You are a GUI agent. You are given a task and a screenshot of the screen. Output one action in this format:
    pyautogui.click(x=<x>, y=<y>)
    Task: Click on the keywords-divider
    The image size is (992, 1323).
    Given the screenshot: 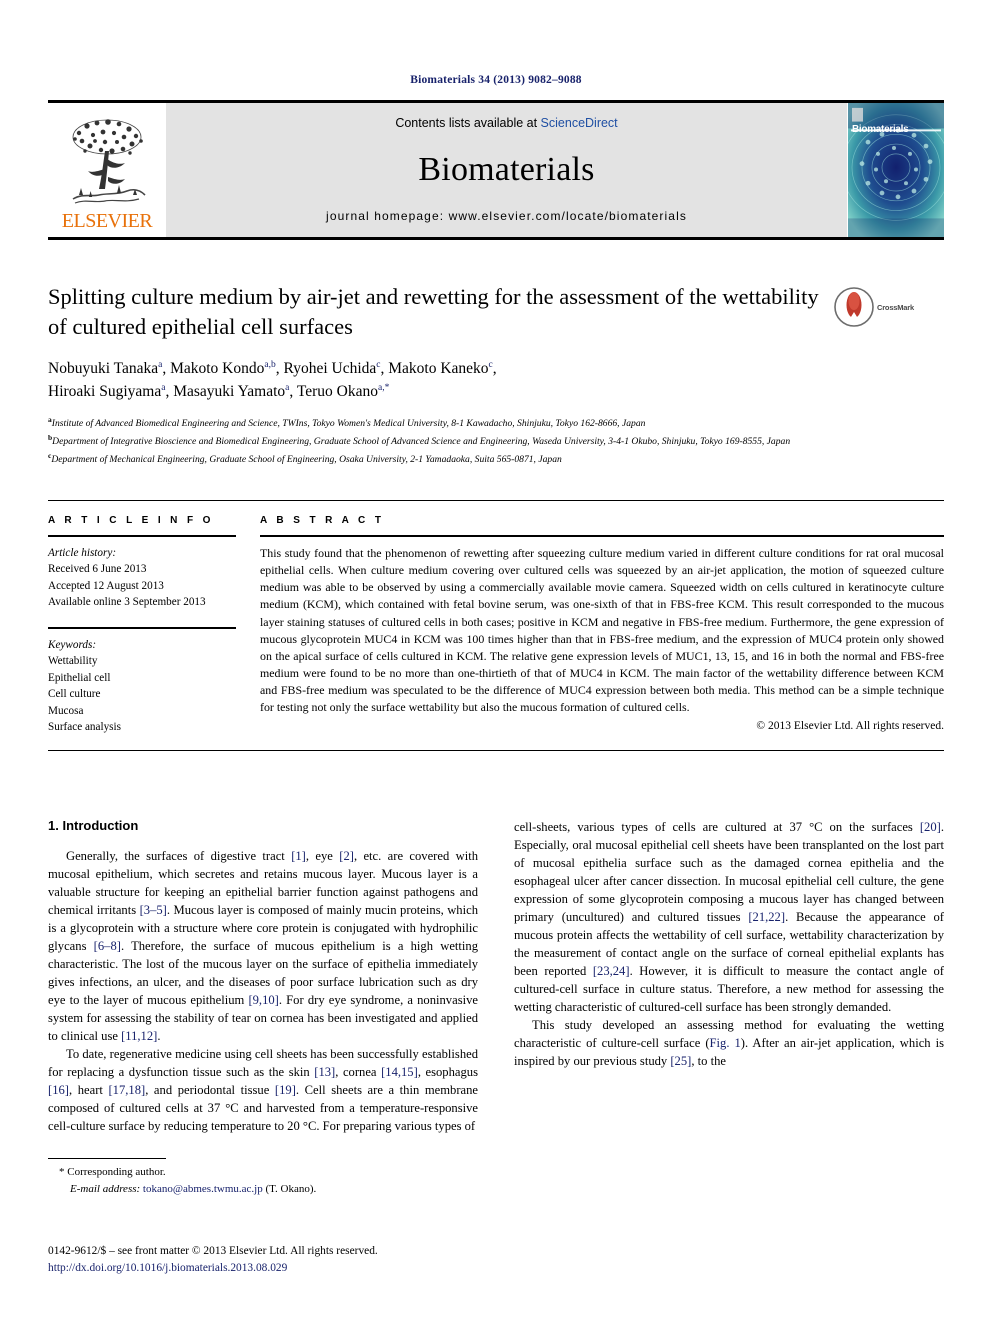 What is the action you would take?
    pyautogui.click(x=142, y=627)
    